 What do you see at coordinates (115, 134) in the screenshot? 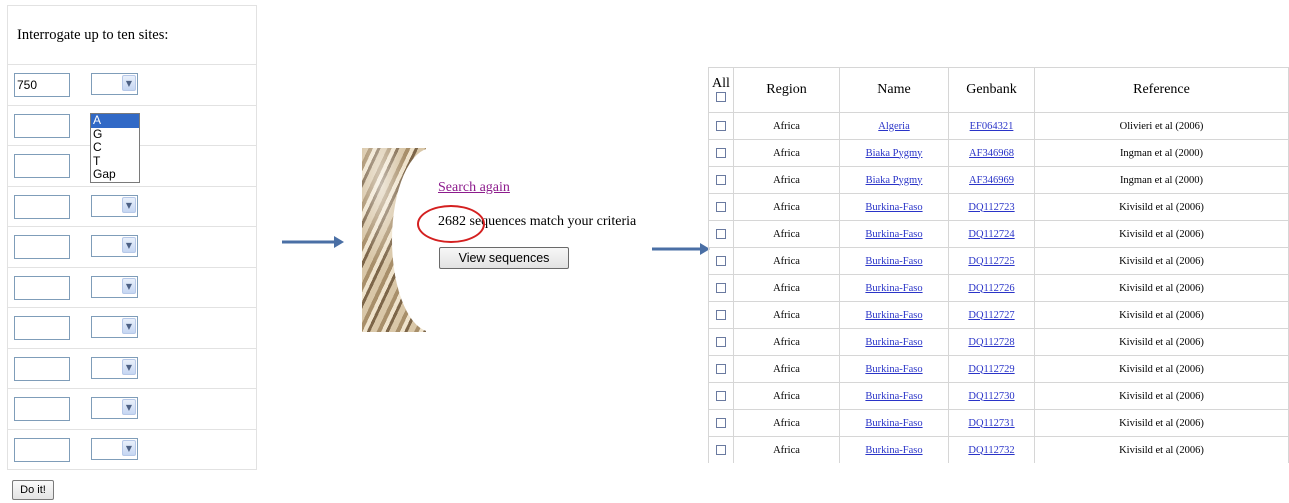
I see `dropdown-option: G` at bounding box center [115, 134].